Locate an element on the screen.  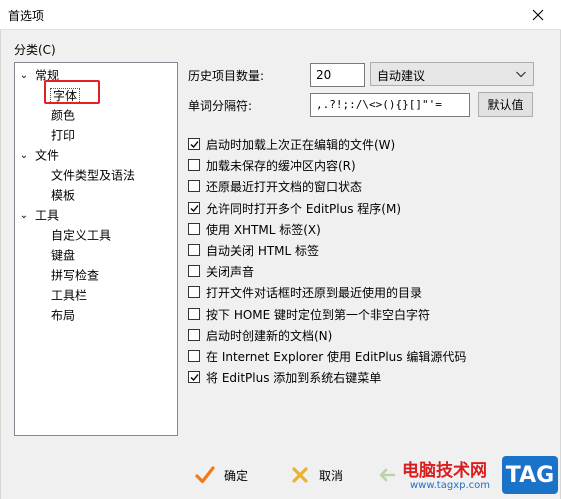
option-label: 加载未保存的缓冲区内容(R) is located at coordinates (281, 165).